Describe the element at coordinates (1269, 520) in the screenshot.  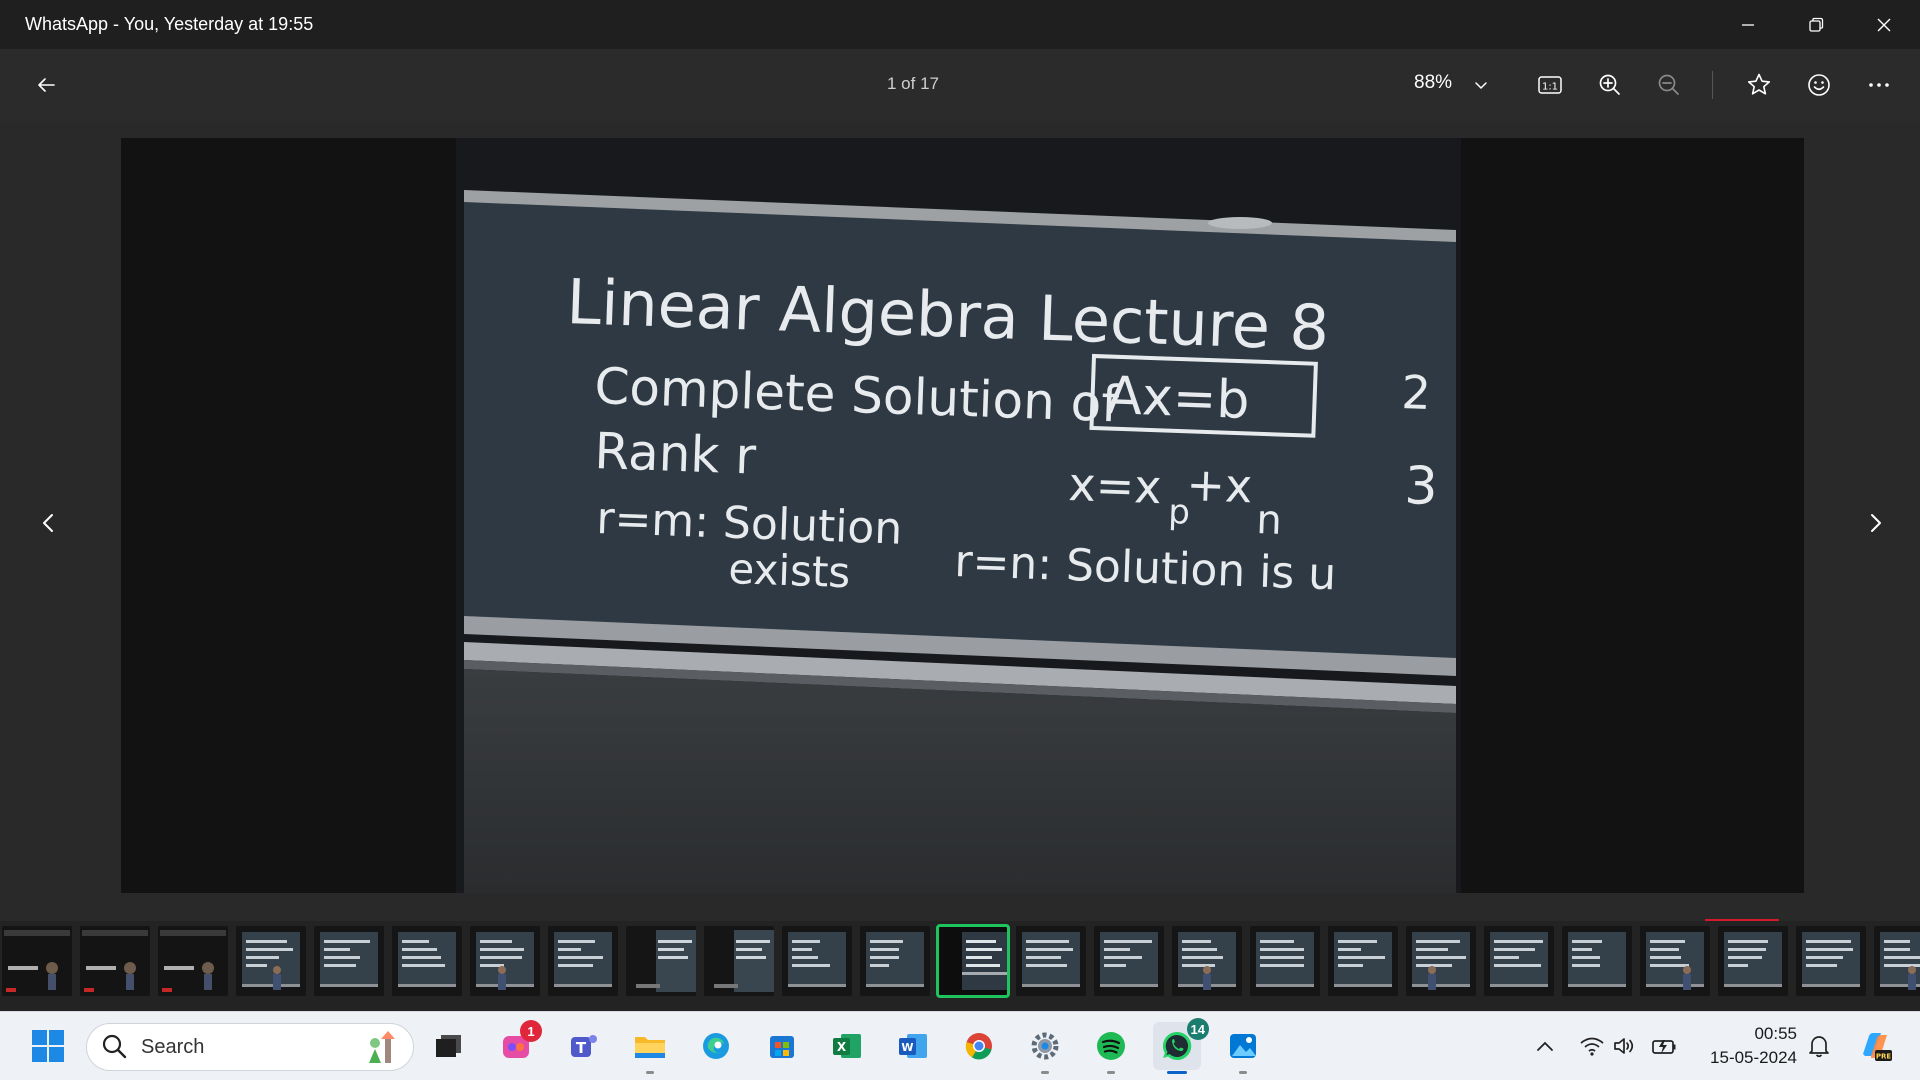
I see `board-line-n-subscript: n` at that location.